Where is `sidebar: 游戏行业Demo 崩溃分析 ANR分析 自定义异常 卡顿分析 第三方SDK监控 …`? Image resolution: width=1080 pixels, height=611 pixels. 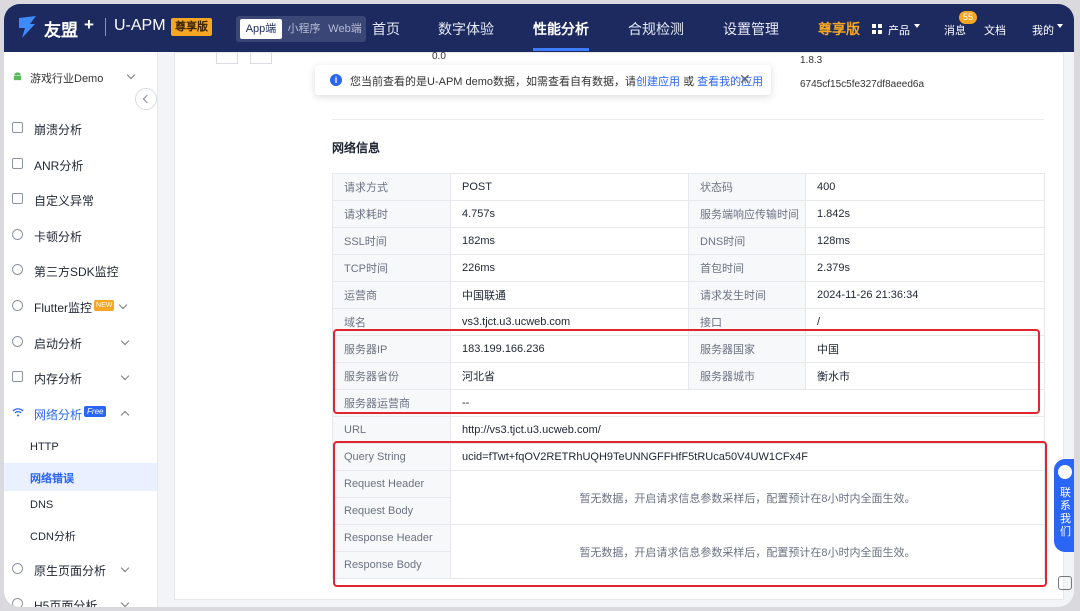
sidebar: 游戏行业Demo 崩溃分析 ANR分析 自定义异常 卡顿分析 第三方SDK监控 … is located at coordinates (81, 329).